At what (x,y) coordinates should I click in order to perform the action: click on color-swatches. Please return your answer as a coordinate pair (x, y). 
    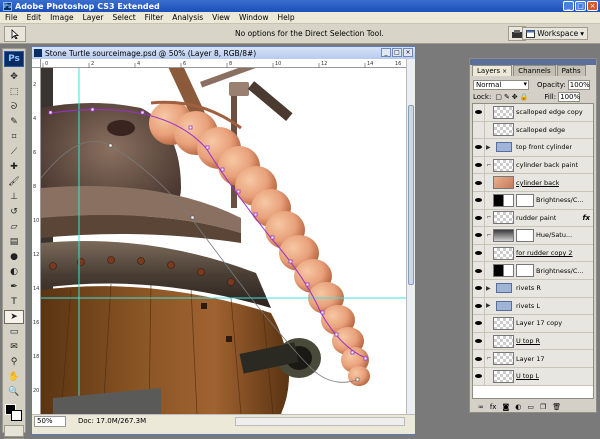
    Looking at the image, I should click on (14, 413).